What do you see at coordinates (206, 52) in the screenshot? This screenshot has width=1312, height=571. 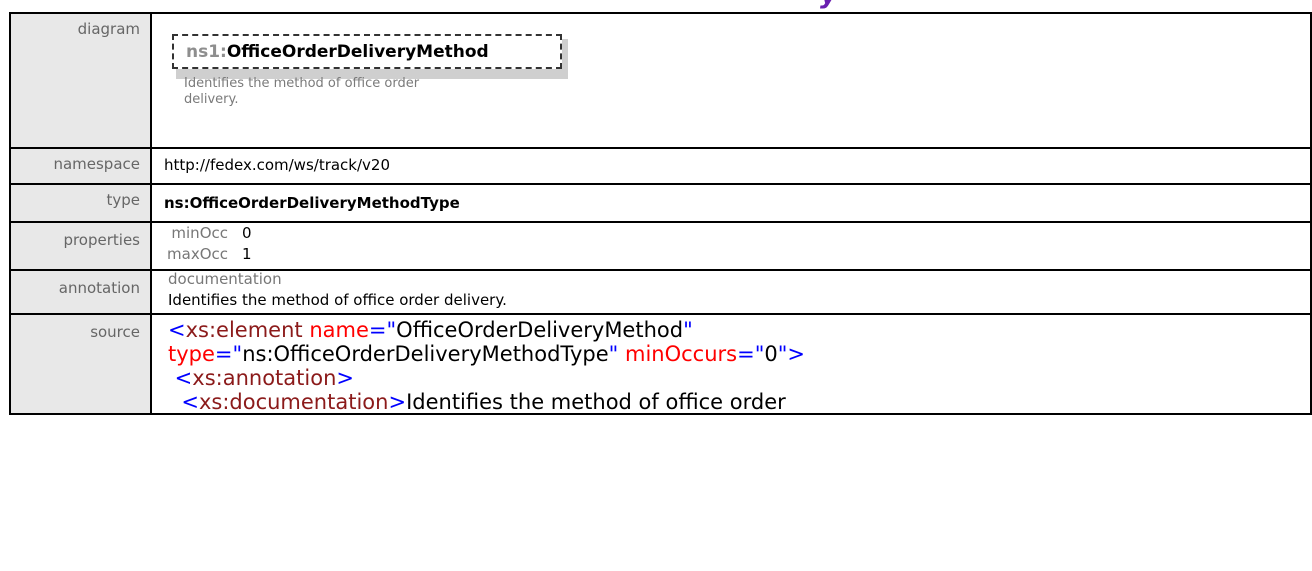 I see `element-prefix: ns1:` at bounding box center [206, 52].